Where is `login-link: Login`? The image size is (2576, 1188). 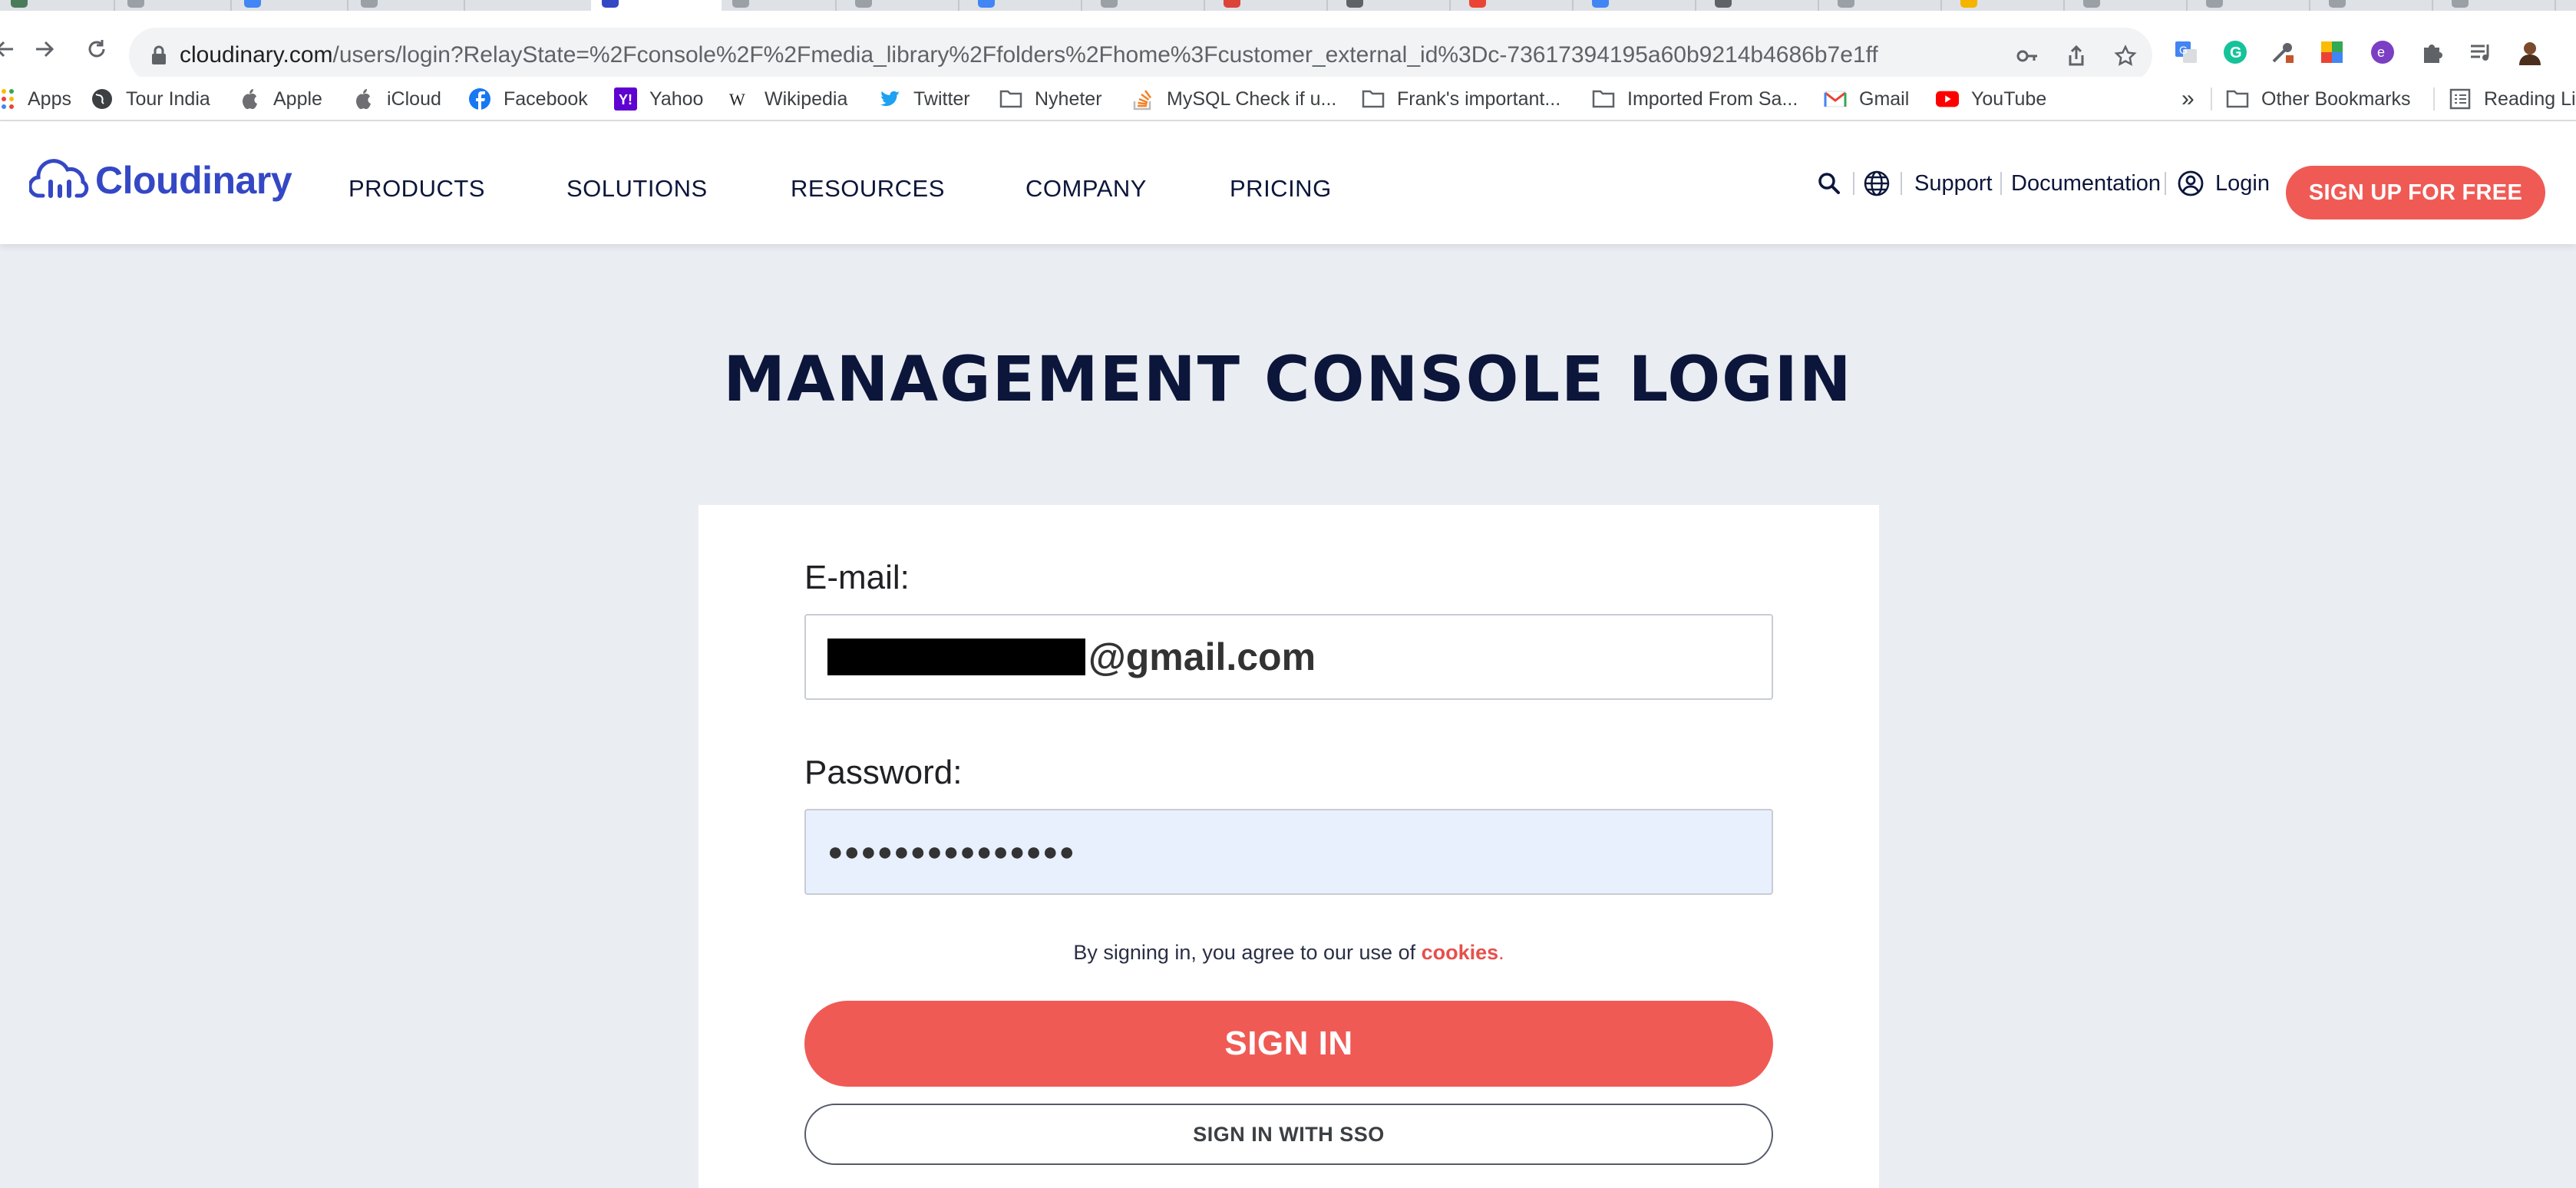 login-link: Login is located at coordinates (2223, 183).